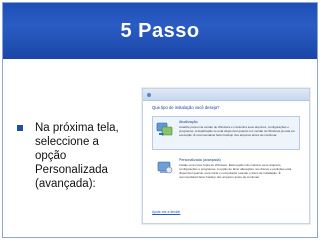 This screenshot has width=320, height=240. I want to click on upgrade-option-title: Atualização, so click(188, 122).